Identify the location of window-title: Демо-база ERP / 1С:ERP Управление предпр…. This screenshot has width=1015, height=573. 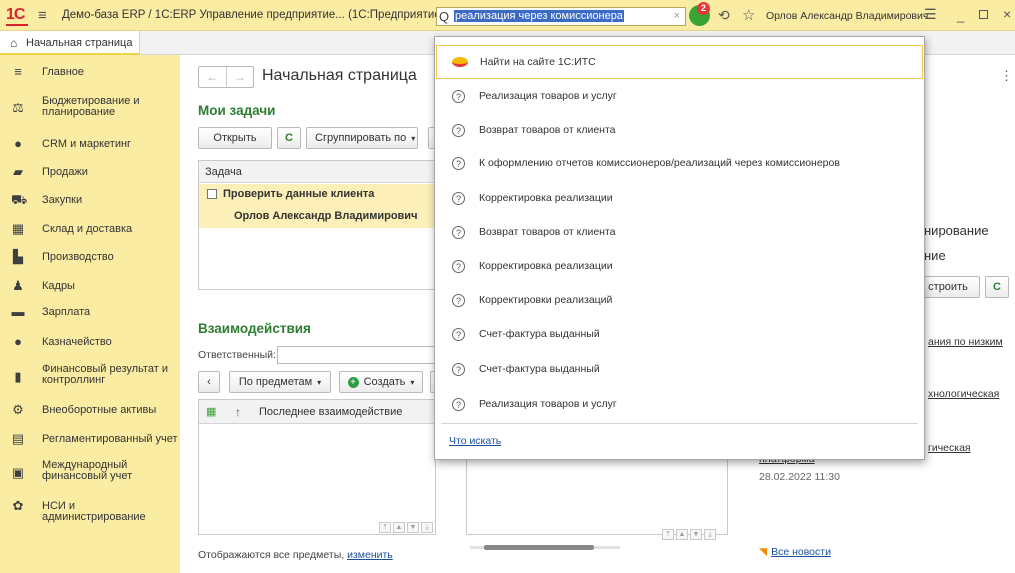
(253, 15).